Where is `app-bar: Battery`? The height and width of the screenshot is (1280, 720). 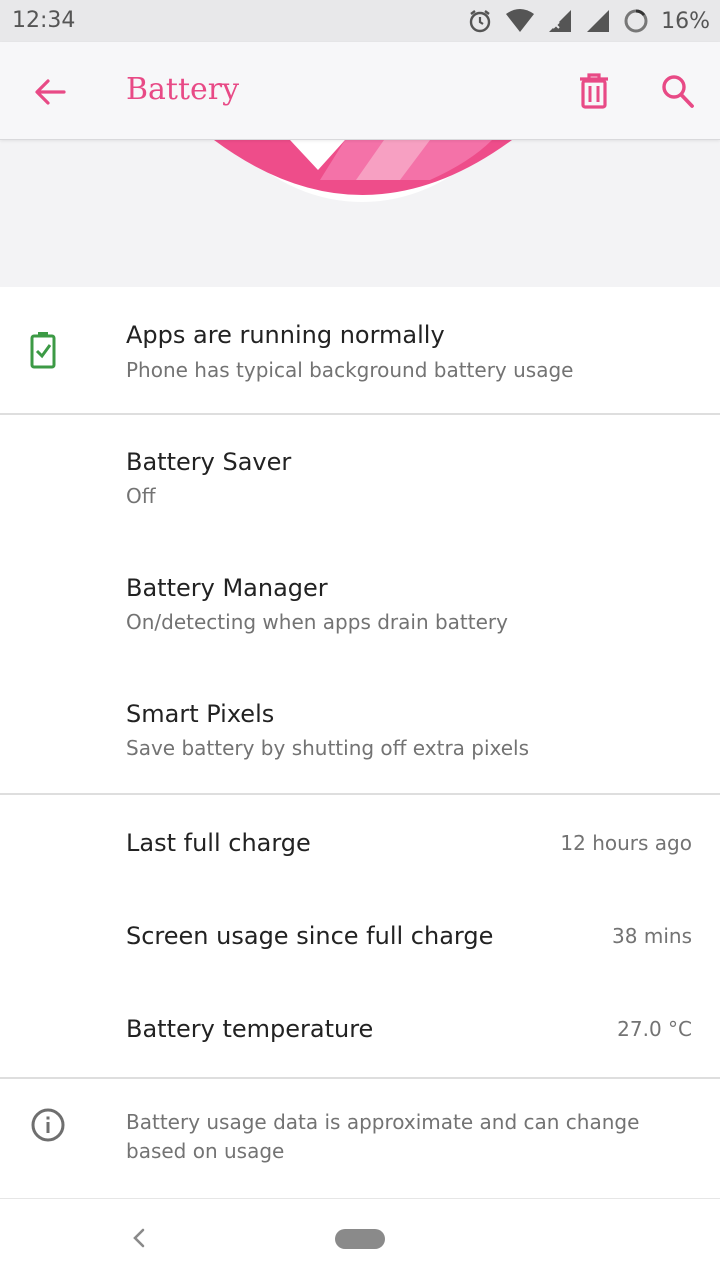
app-bar: Battery is located at coordinates (360, 91).